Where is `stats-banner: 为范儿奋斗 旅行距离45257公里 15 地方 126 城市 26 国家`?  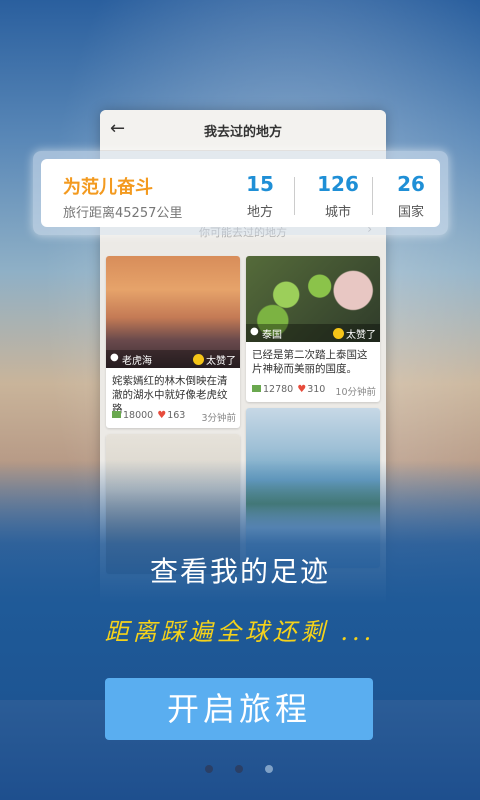 stats-banner: 为范儿奋斗 旅行距离45257公里 15 地方 126 城市 26 国家 is located at coordinates (240, 193).